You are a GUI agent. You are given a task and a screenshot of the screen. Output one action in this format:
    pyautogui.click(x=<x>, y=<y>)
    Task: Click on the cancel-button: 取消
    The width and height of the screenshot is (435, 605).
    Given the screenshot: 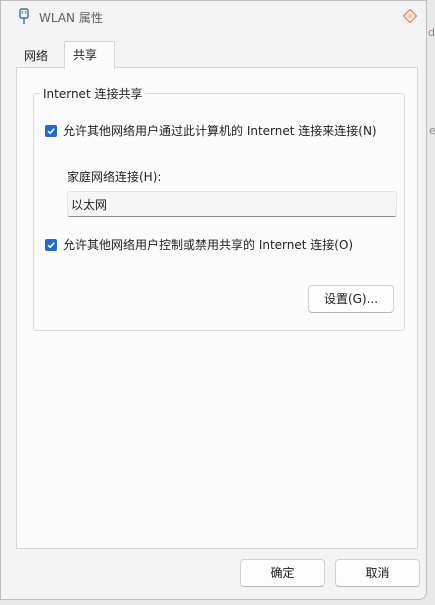 What is the action you would take?
    pyautogui.click(x=377, y=573)
    